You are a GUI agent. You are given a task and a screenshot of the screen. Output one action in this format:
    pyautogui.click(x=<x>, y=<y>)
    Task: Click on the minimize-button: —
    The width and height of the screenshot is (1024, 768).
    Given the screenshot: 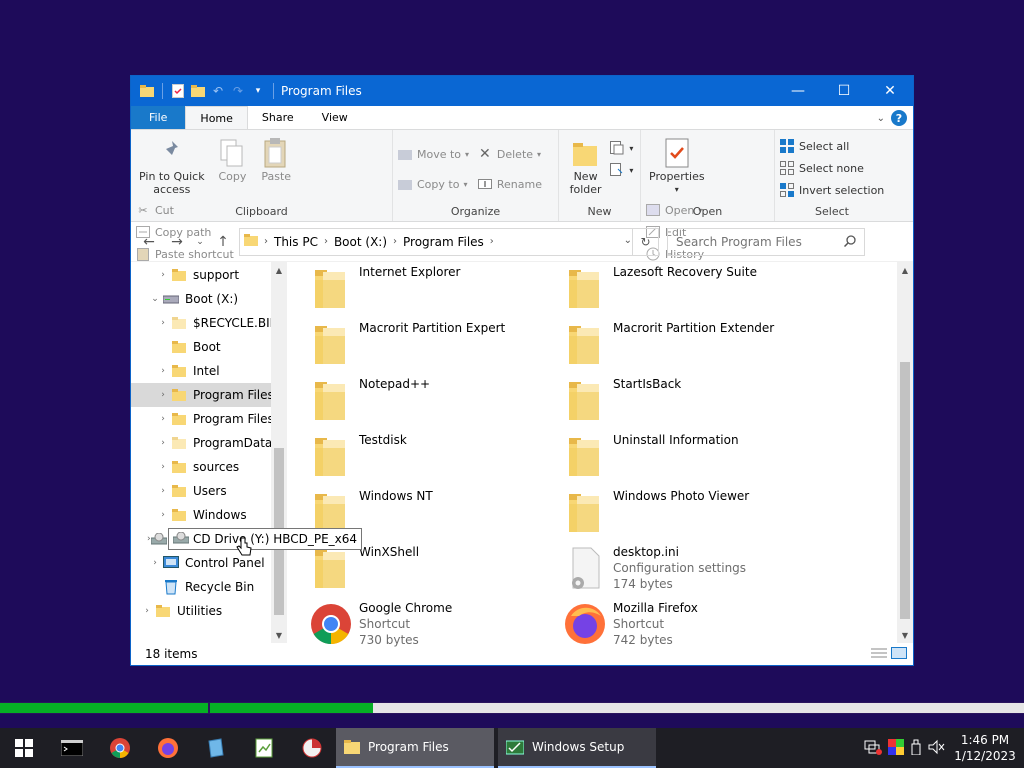 What is the action you would take?
    pyautogui.click(x=798, y=91)
    